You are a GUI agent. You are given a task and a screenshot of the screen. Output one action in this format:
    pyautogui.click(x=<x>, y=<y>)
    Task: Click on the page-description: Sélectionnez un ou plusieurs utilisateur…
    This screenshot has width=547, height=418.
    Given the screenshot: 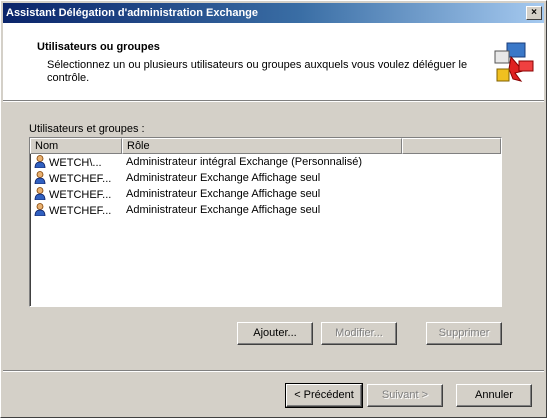 What is the action you would take?
    pyautogui.click(x=257, y=71)
    